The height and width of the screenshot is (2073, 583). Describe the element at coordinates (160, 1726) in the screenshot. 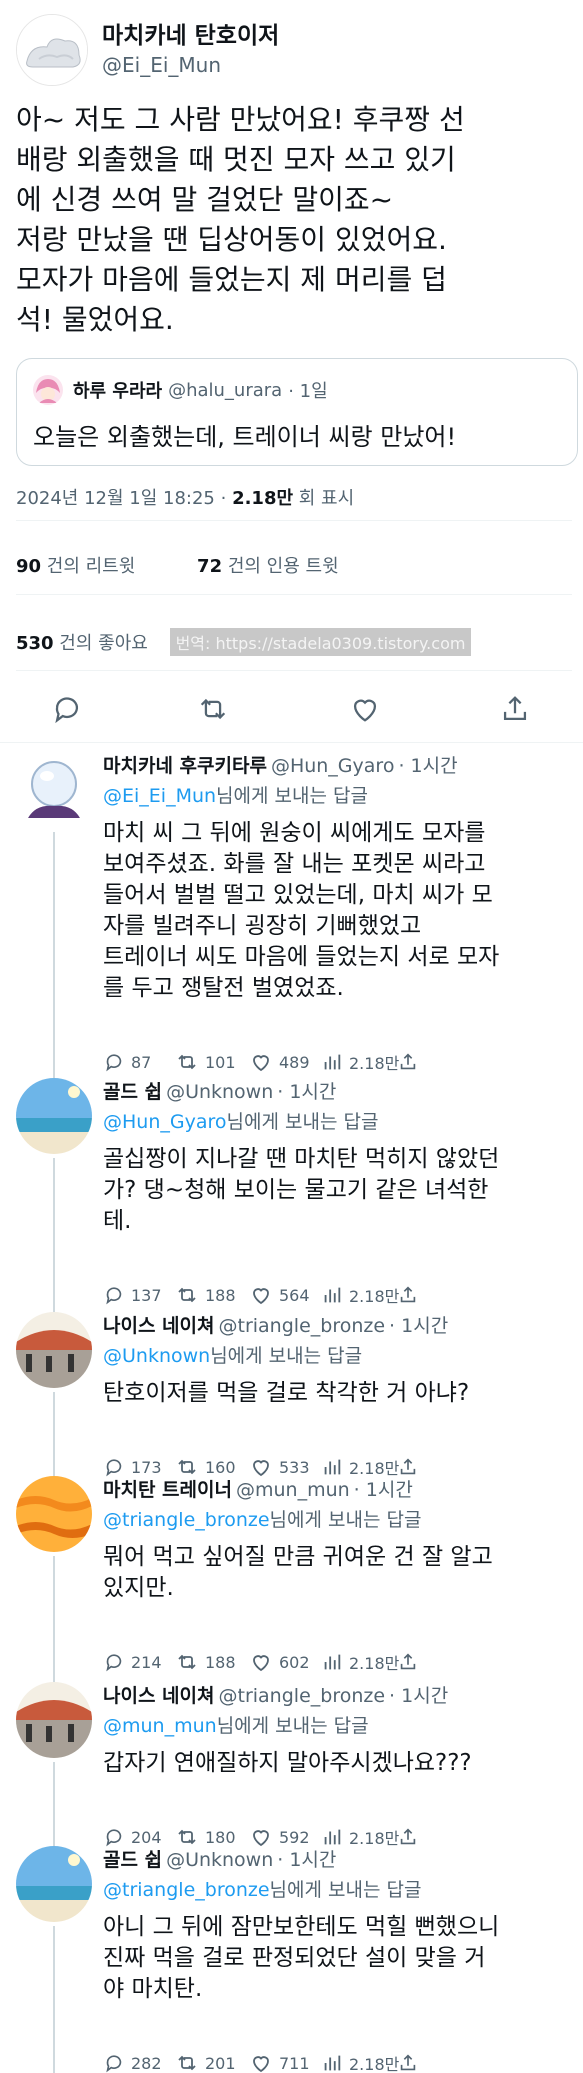

I see `mention-link: @mun_mun` at that location.